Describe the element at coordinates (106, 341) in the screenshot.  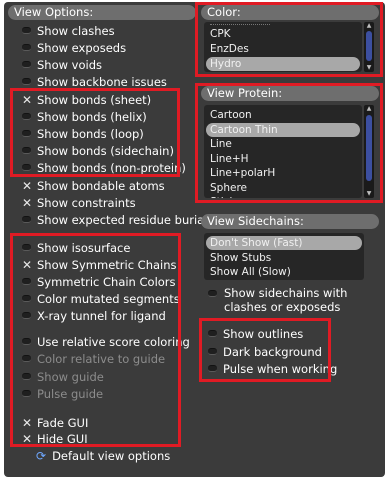
I see `use-relative-score-coloring-option: Use relative score coloring` at that location.